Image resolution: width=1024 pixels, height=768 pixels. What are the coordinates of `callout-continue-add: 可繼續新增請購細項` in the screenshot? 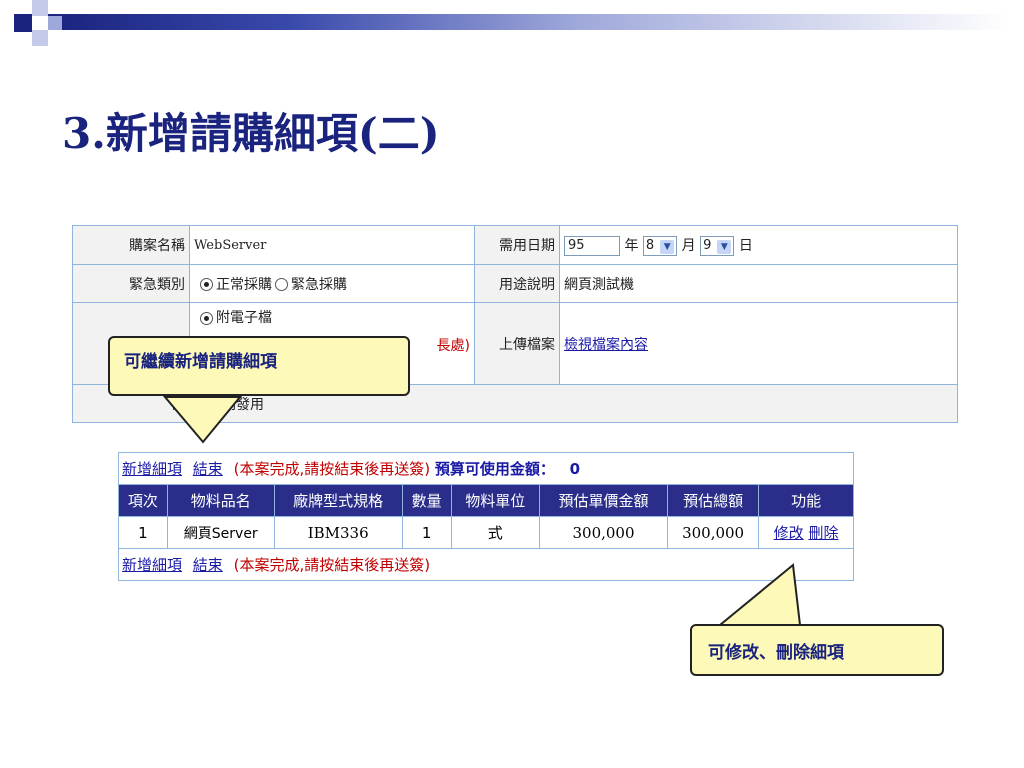 It's located at (259, 366).